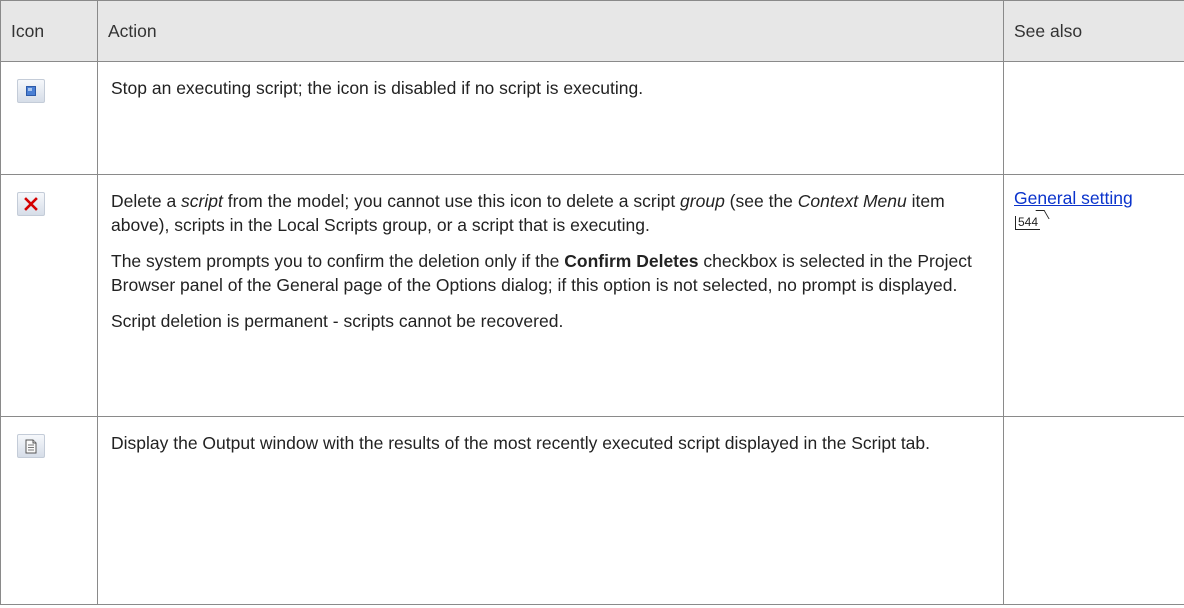 The image size is (1184, 608). What do you see at coordinates (31, 446) in the screenshot?
I see `output-icon` at bounding box center [31, 446].